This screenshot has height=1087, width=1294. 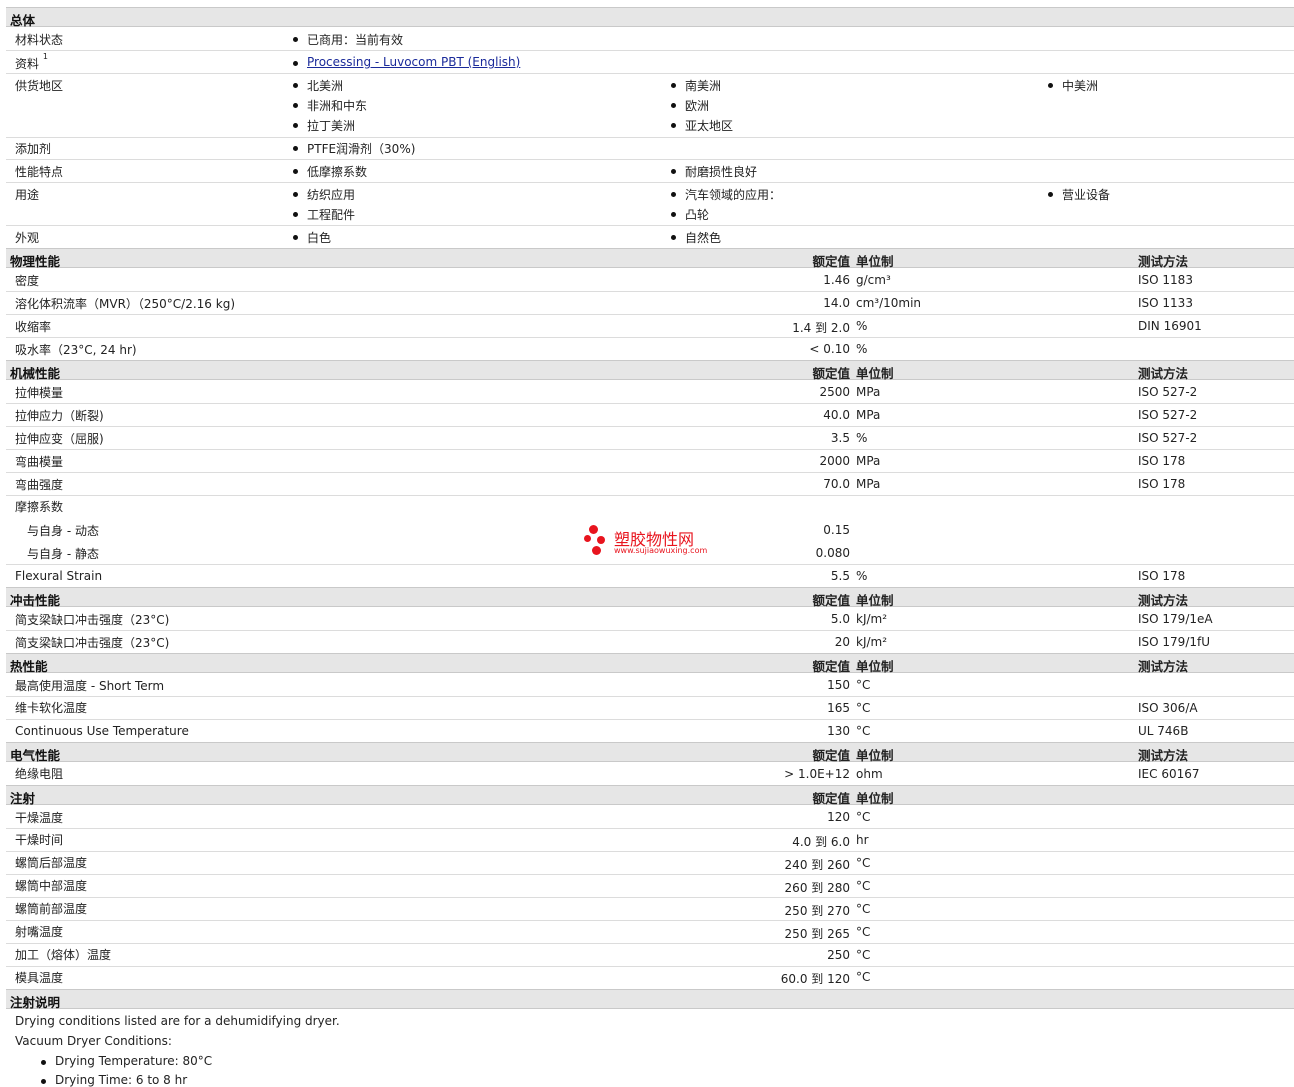 I want to click on section-title: 物理性能, so click(x=35, y=261).